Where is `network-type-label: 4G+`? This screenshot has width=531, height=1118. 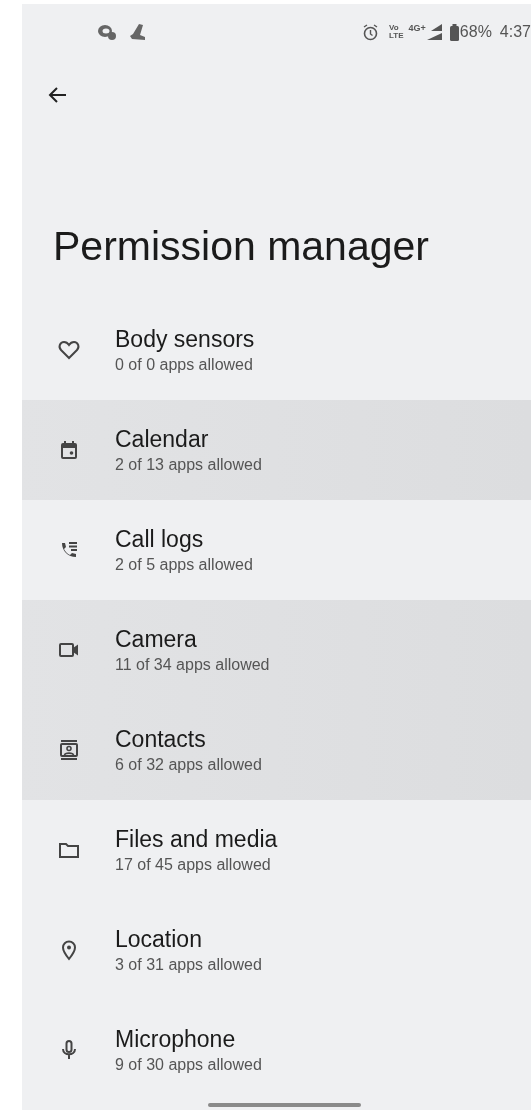
network-type-label: 4G+ is located at coordinates (417, 28).